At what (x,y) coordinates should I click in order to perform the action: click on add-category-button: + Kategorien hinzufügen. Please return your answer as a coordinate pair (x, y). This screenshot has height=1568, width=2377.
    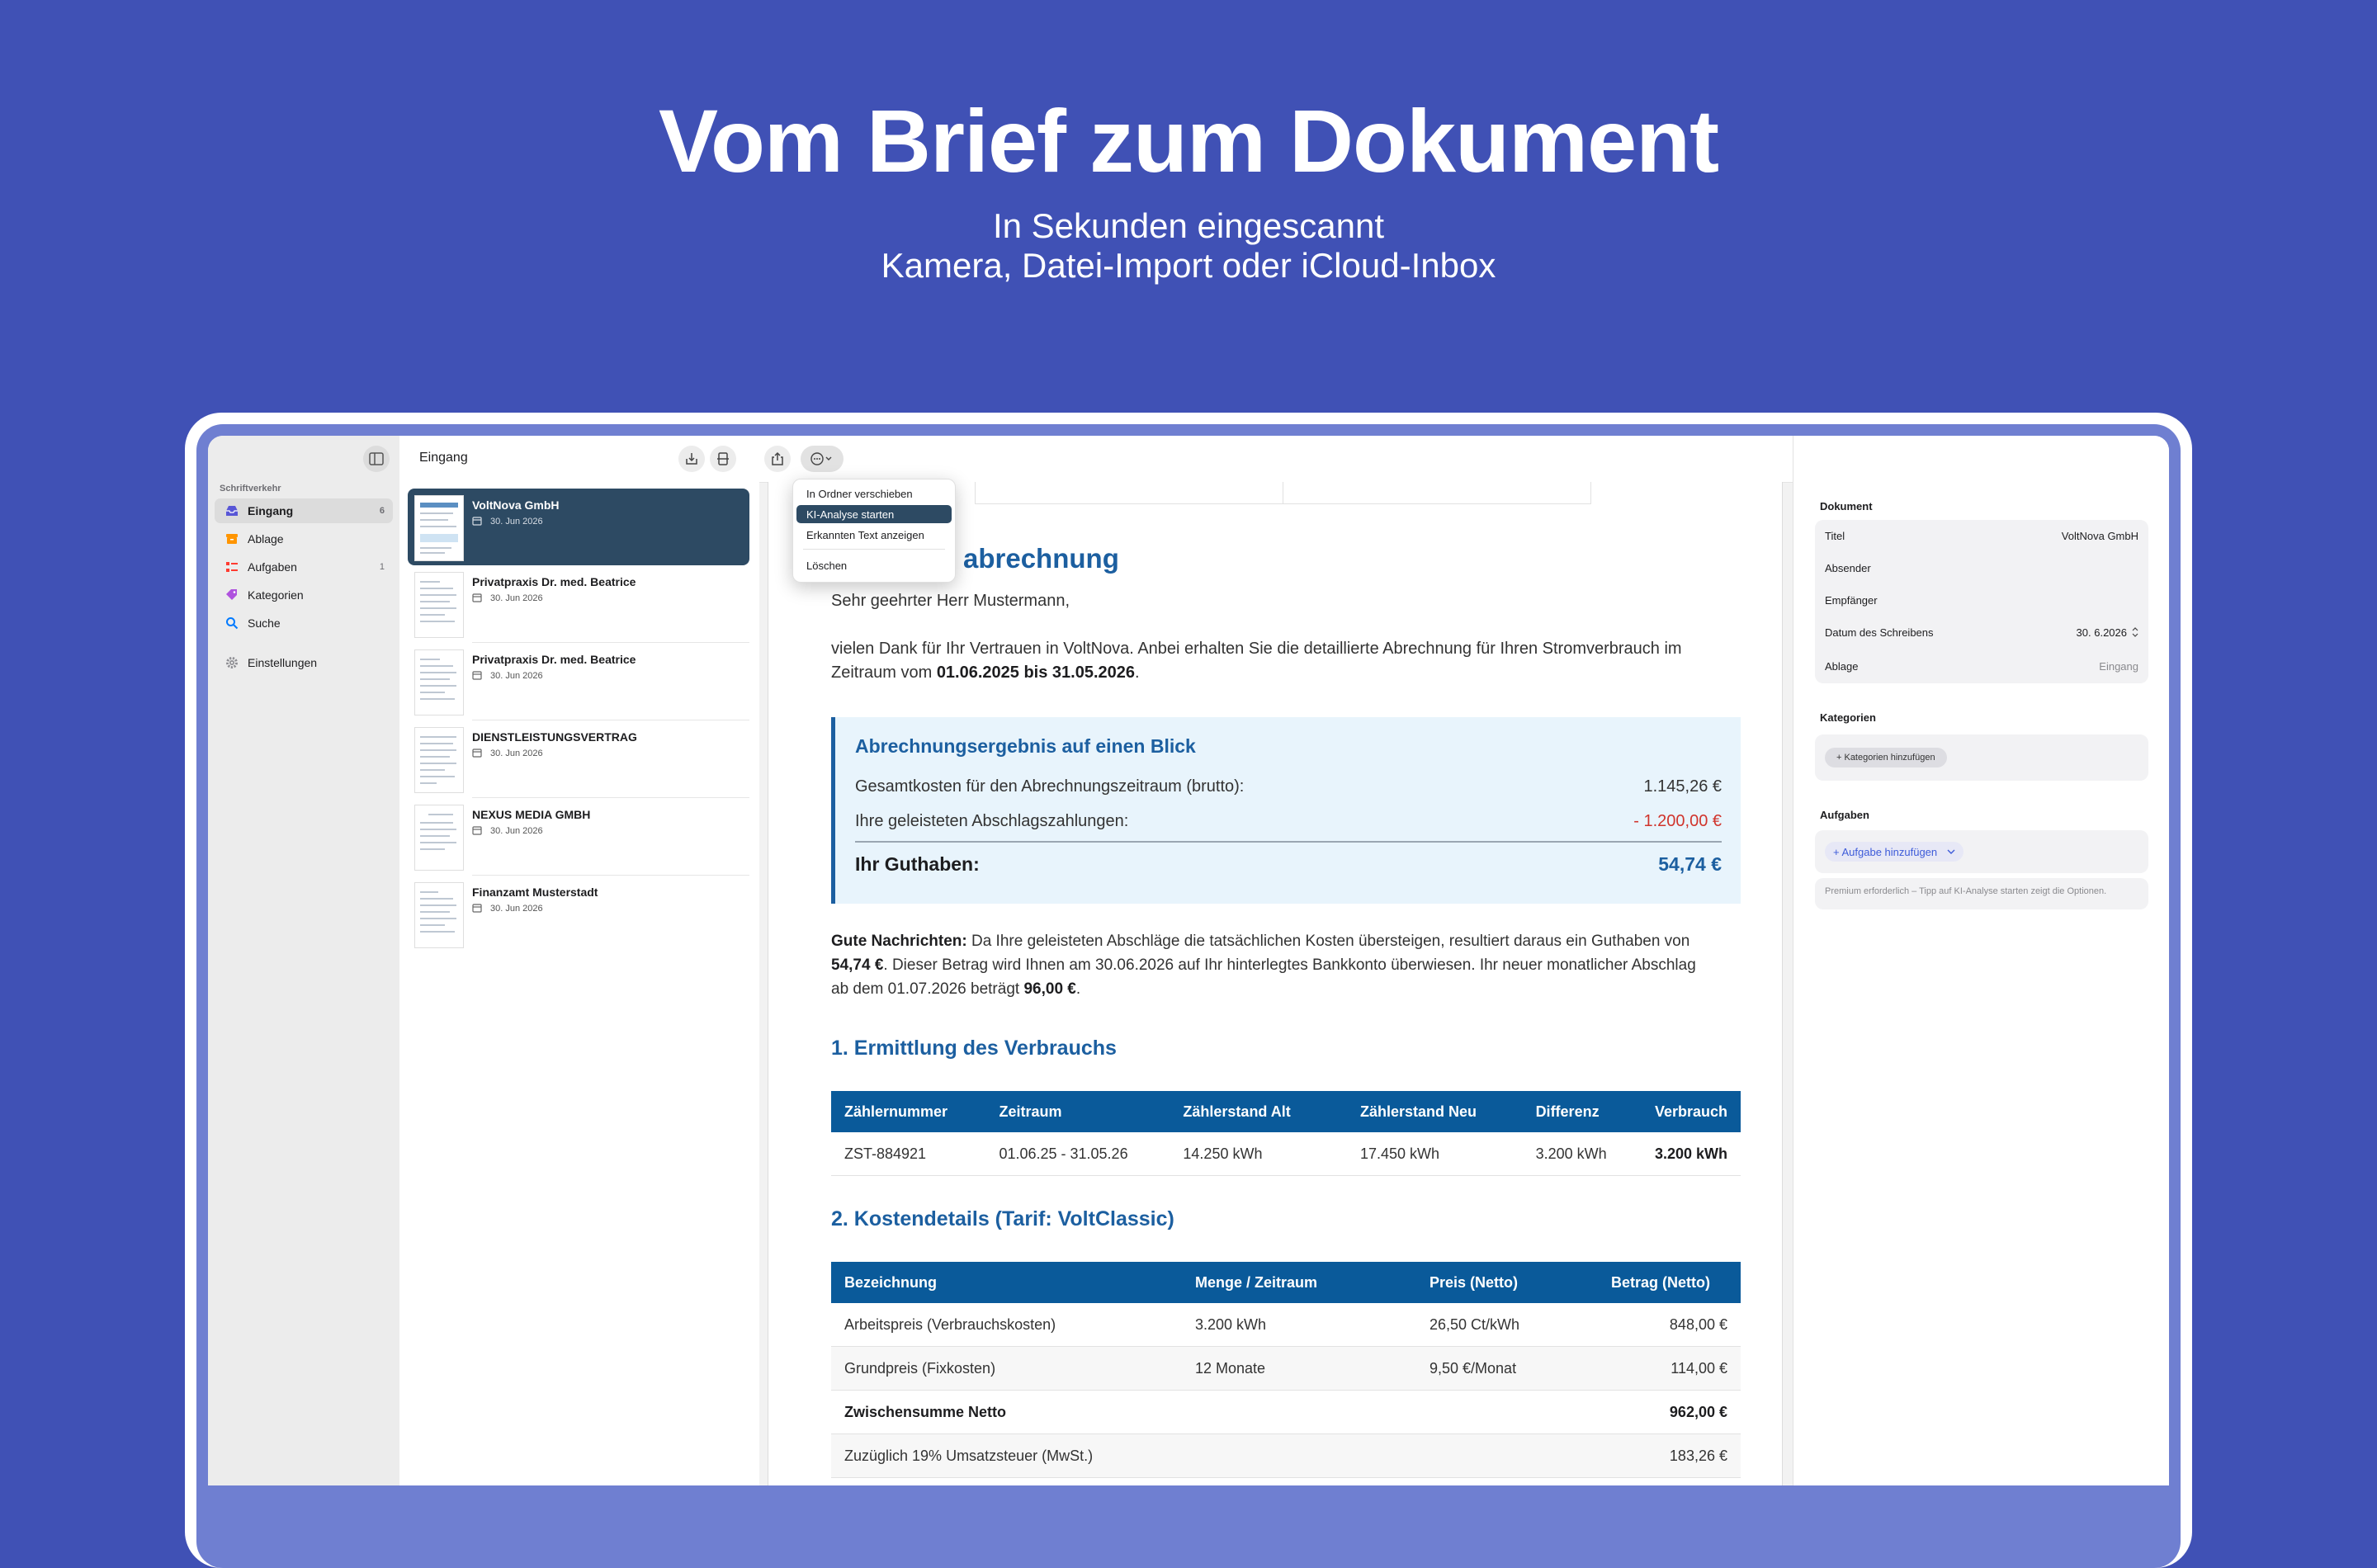
    Looking at the image, I should click on (1886, 757).